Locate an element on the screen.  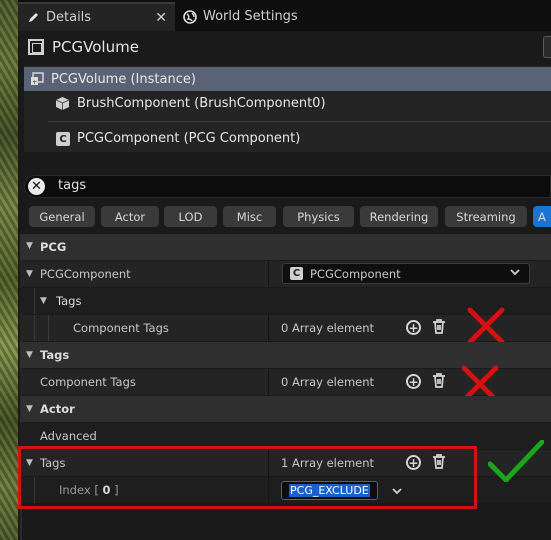
cube-icon is located at coordinates (62, 103).